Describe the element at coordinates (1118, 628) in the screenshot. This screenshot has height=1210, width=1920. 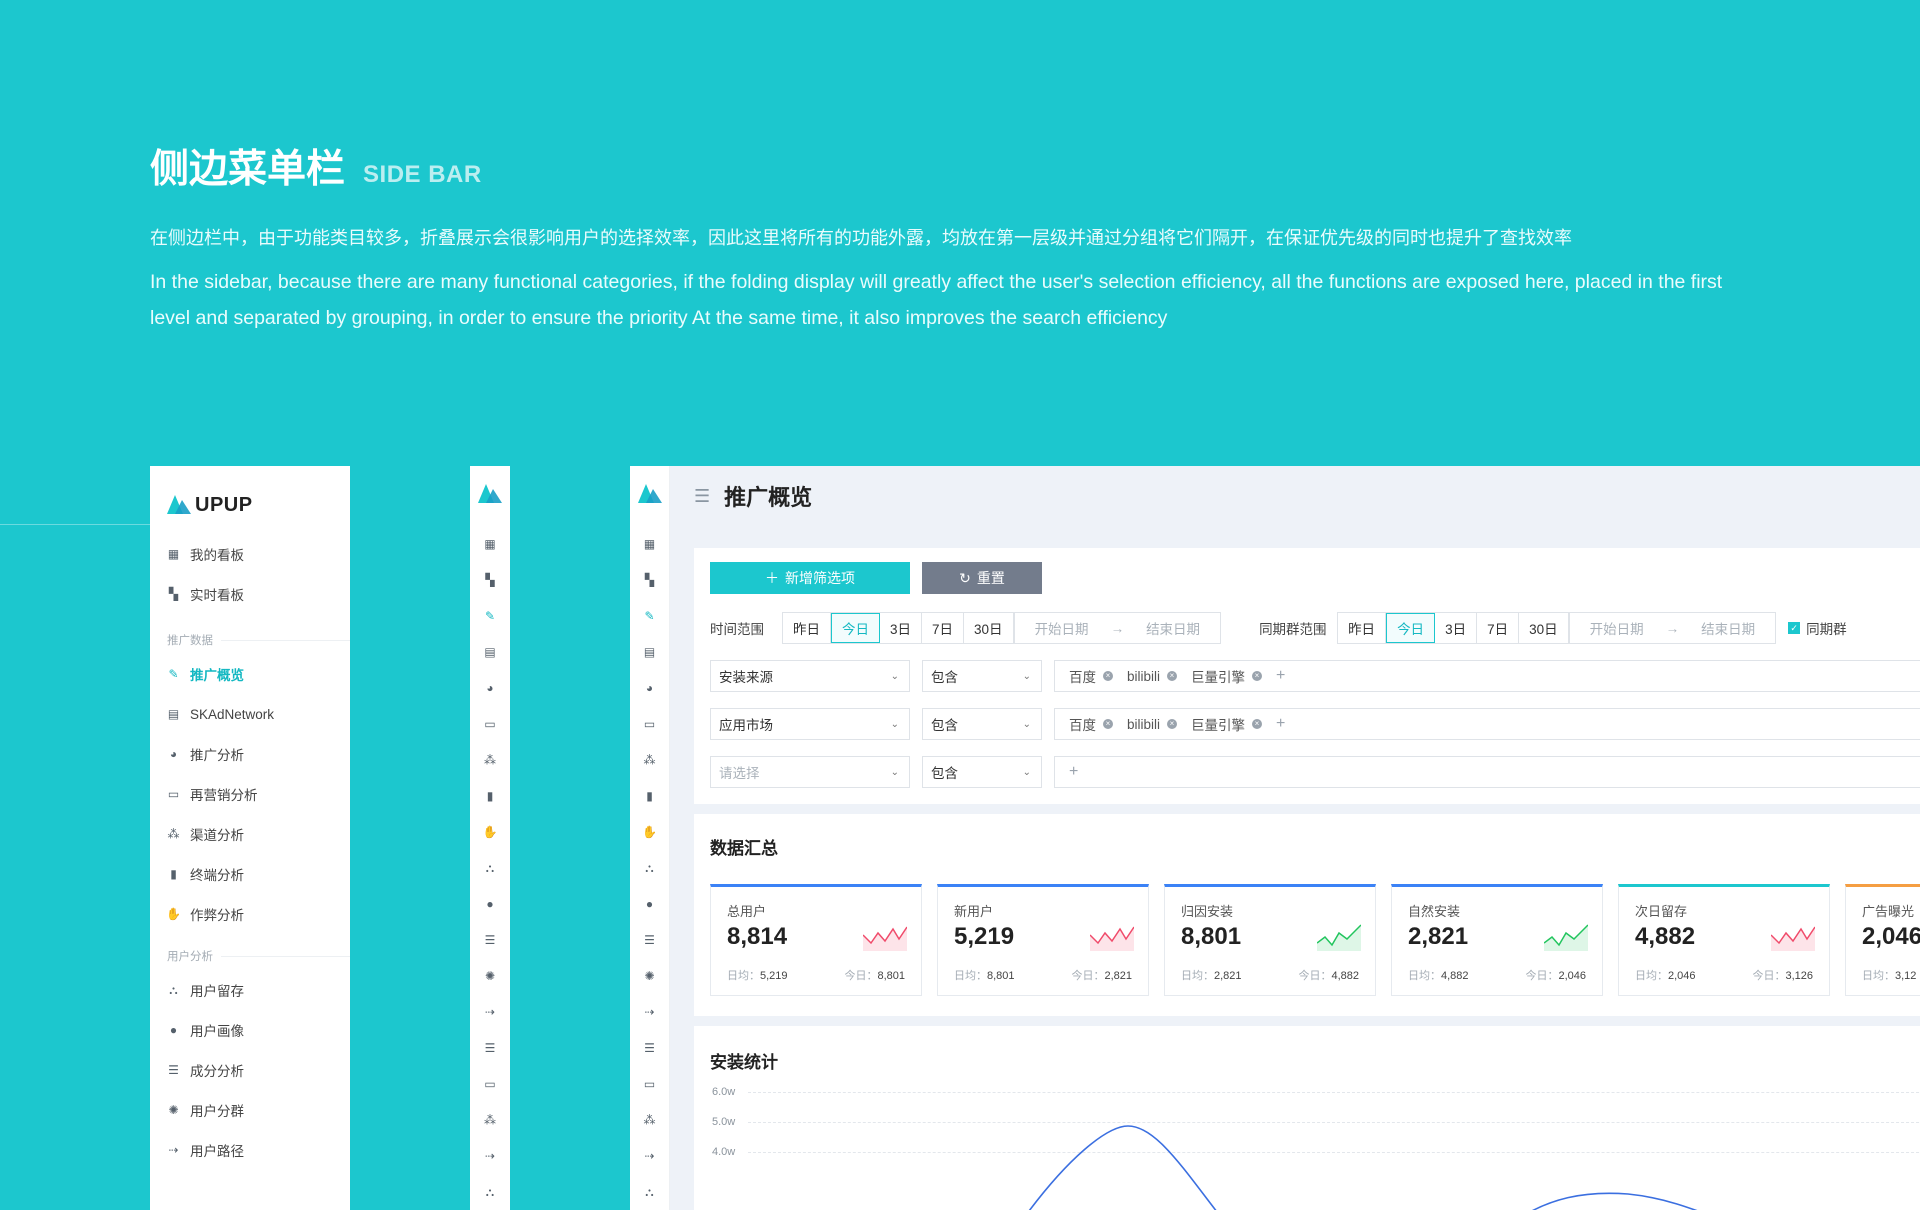
I see `date-range-picker: 开始日期 → 结束日期` at that location.